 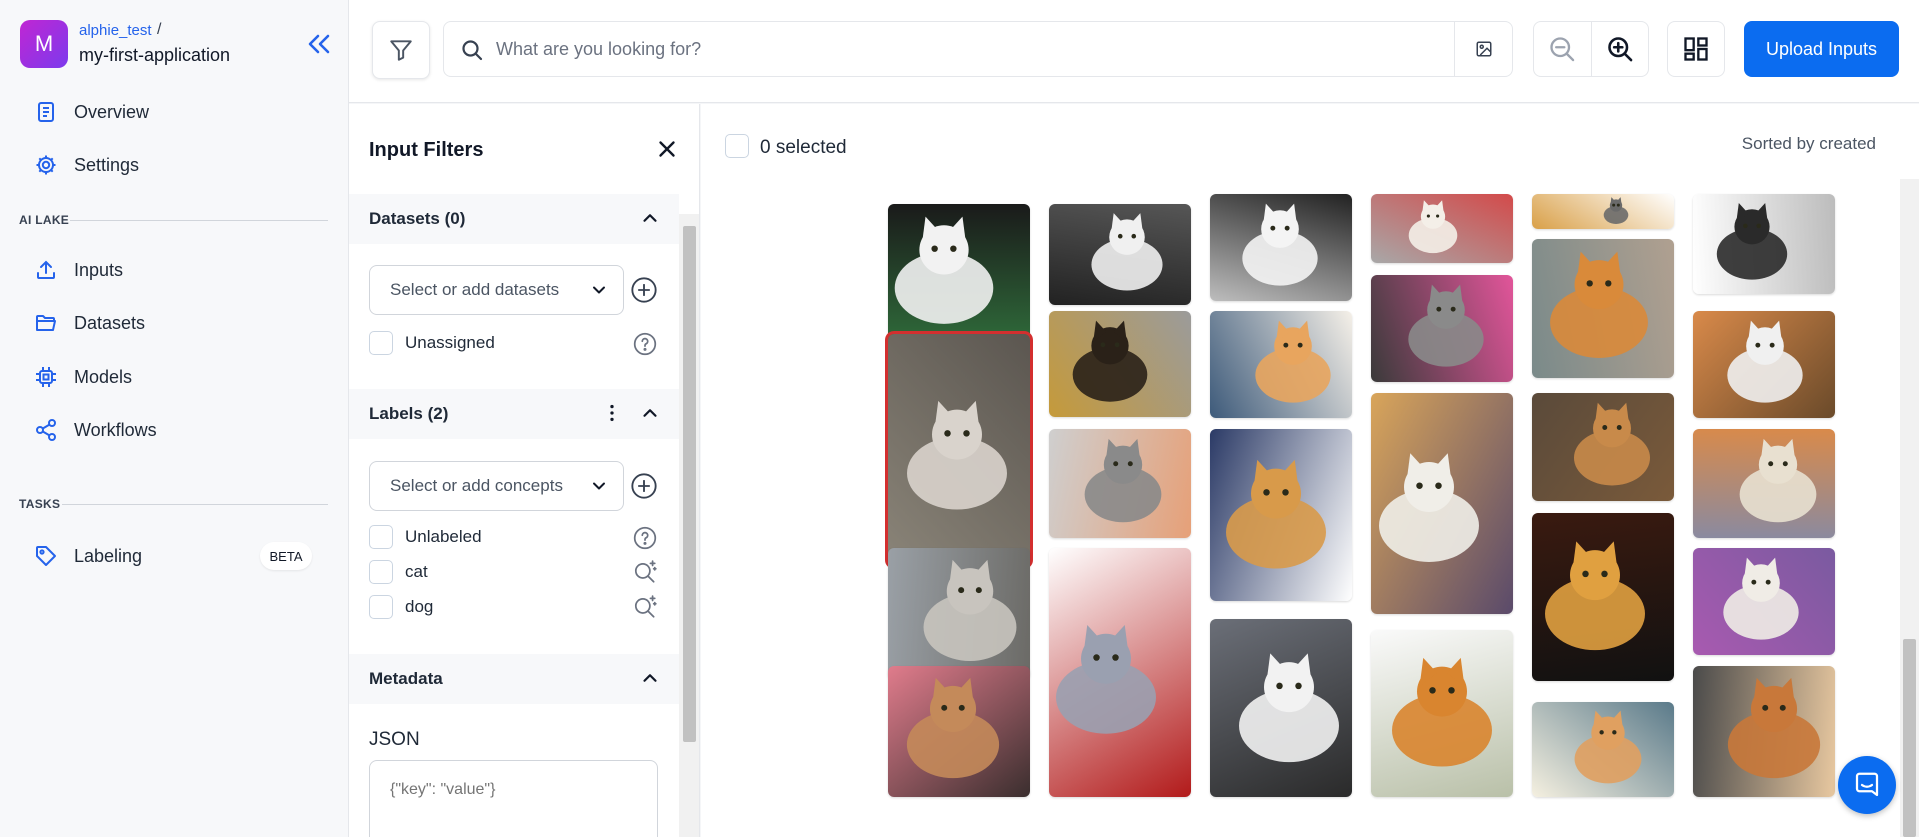 I want to click on image-search-button, so click(x=1483, y=49).